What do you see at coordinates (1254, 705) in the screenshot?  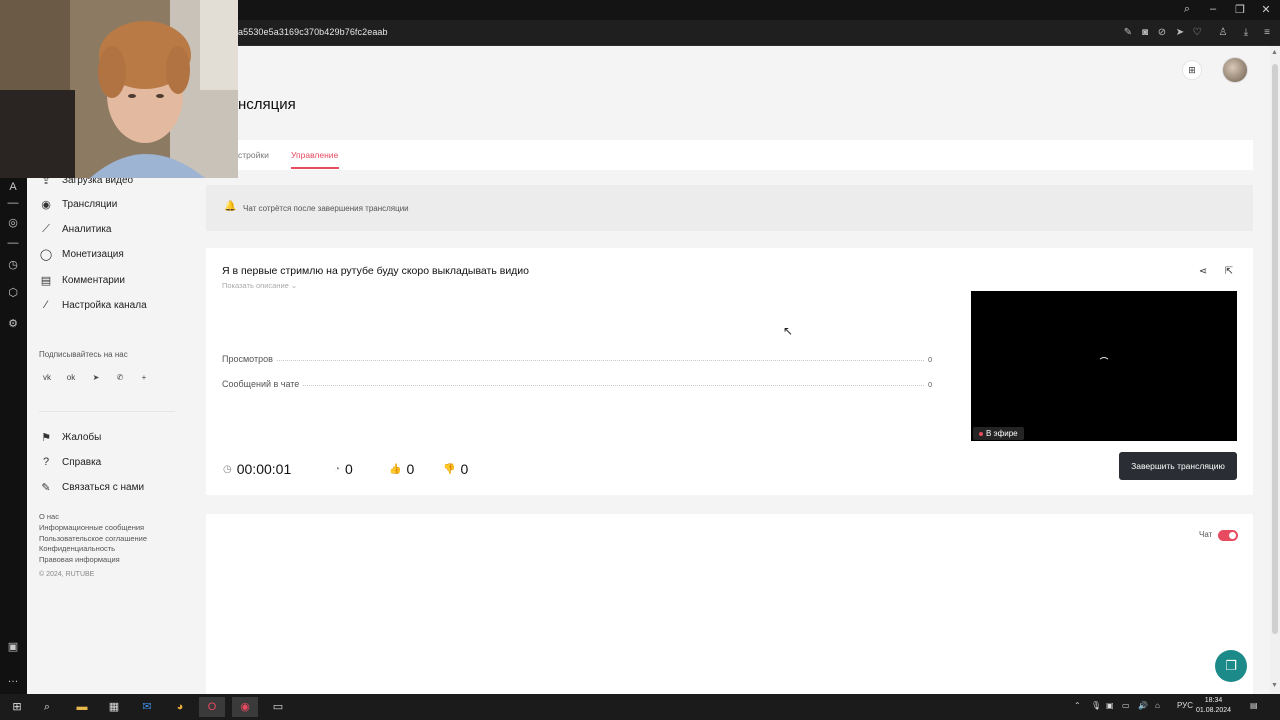 I see `notifications-icon: ▤` at bounding box center [1254, 705].